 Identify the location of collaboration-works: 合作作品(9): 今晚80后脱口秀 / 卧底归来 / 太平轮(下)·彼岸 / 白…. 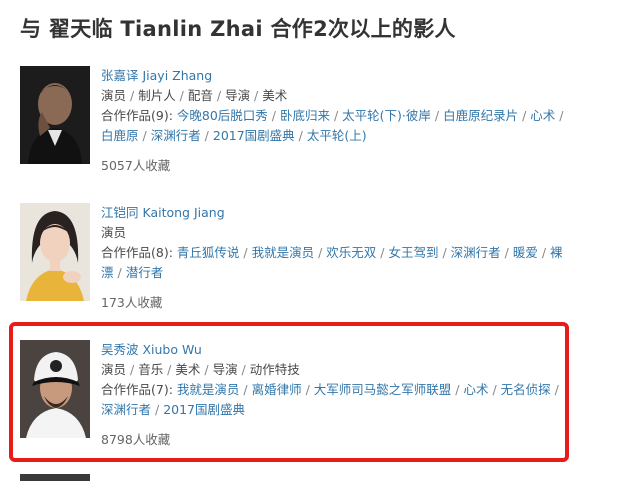
(332, 125).